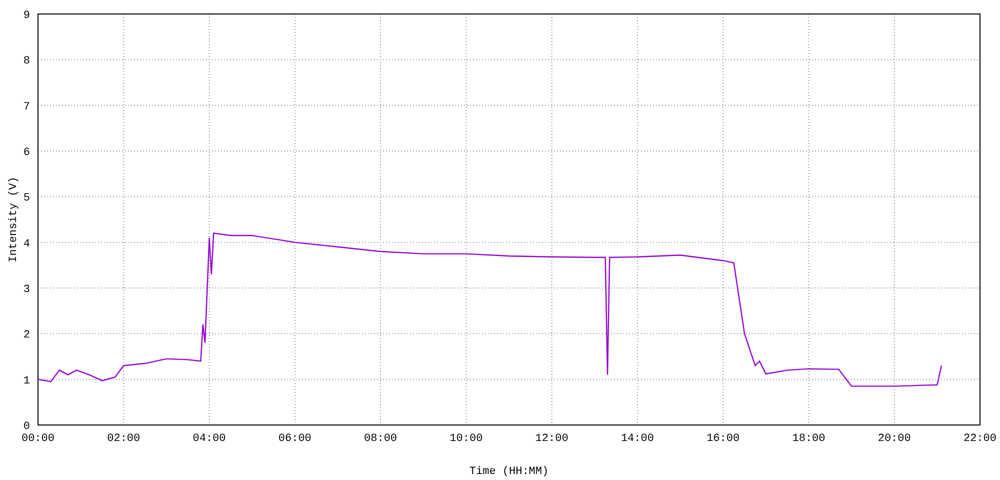 This screenshot has width=1000, height=480. What do you see at coordinates (26, 336) in the screenshot?
I see `axis-tick-label: 2` at bounding box center [26, 336].